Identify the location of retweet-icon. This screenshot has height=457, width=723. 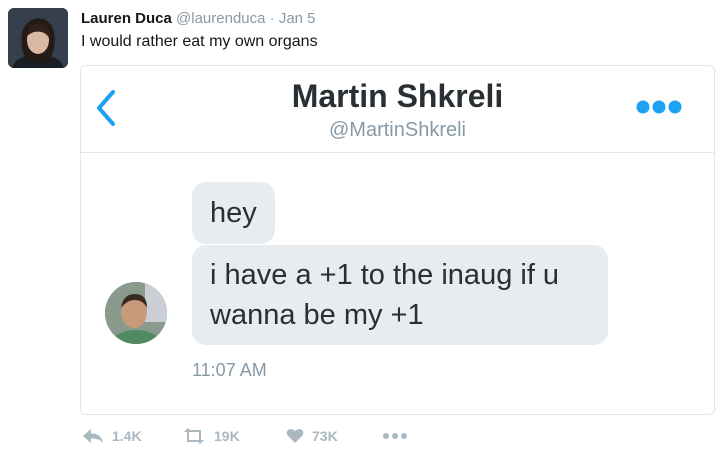
(194, 436).